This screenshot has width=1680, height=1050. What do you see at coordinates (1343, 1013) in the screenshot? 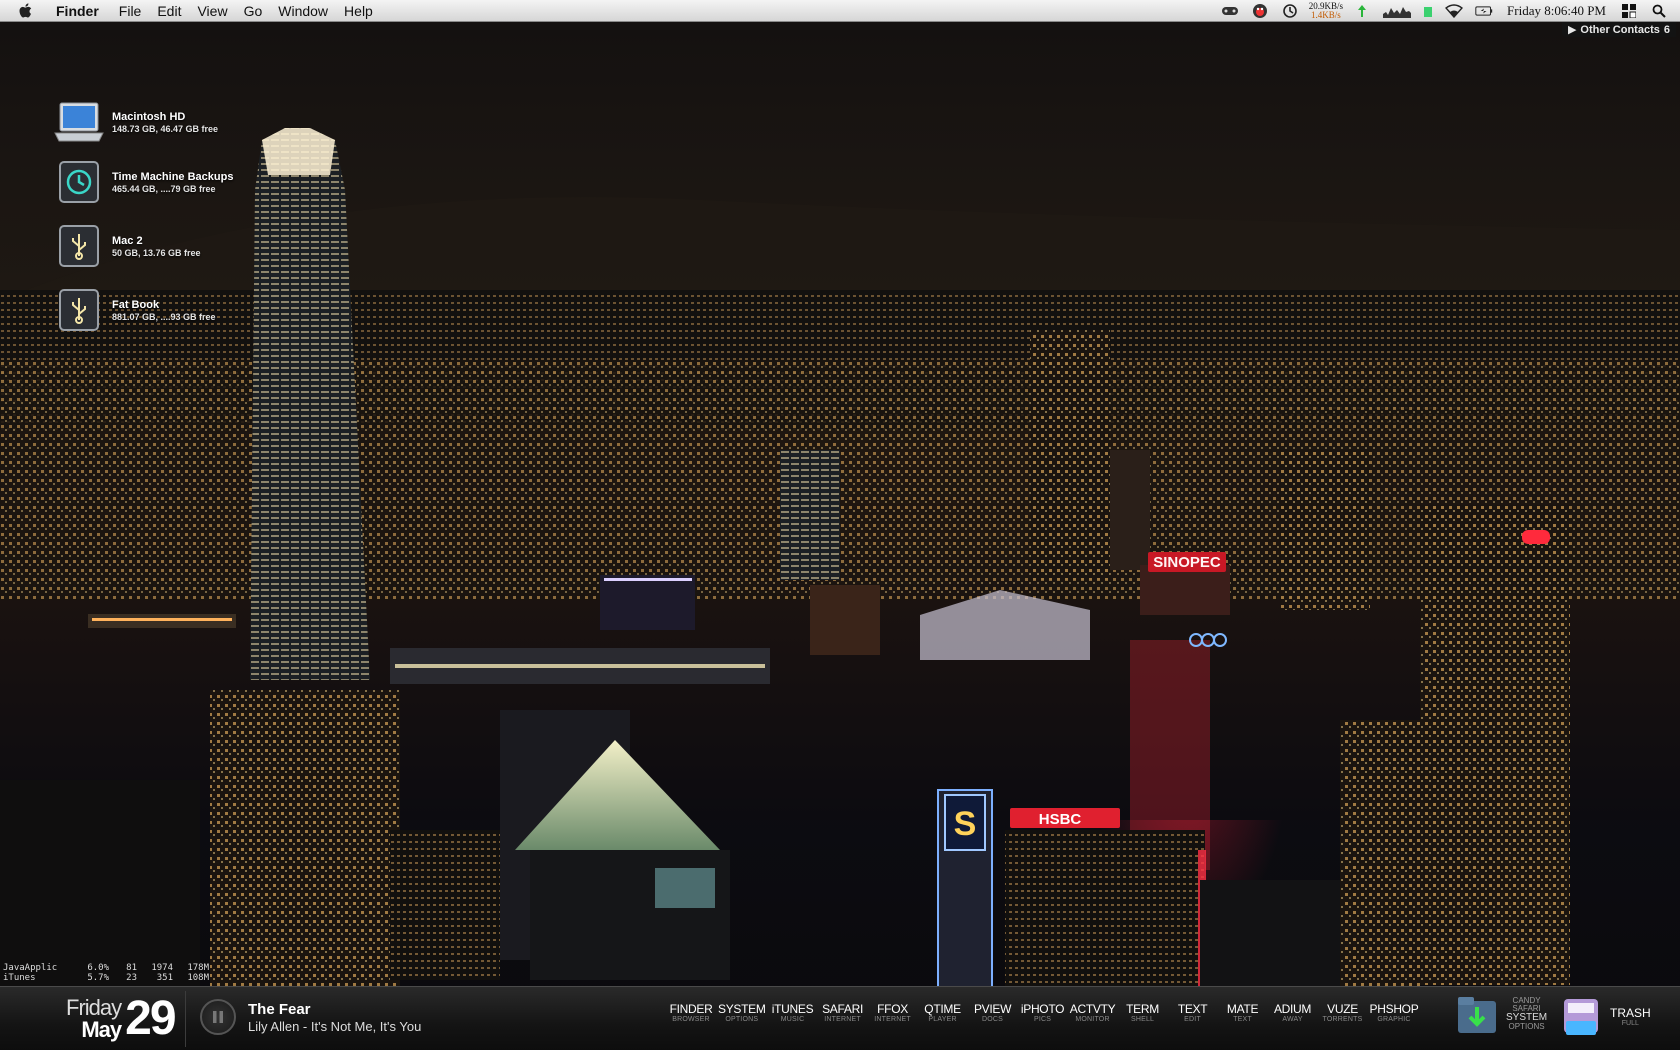
I see `launcher-vuze: VUZE TORRENTS` at bounding box center [1343, 1013].